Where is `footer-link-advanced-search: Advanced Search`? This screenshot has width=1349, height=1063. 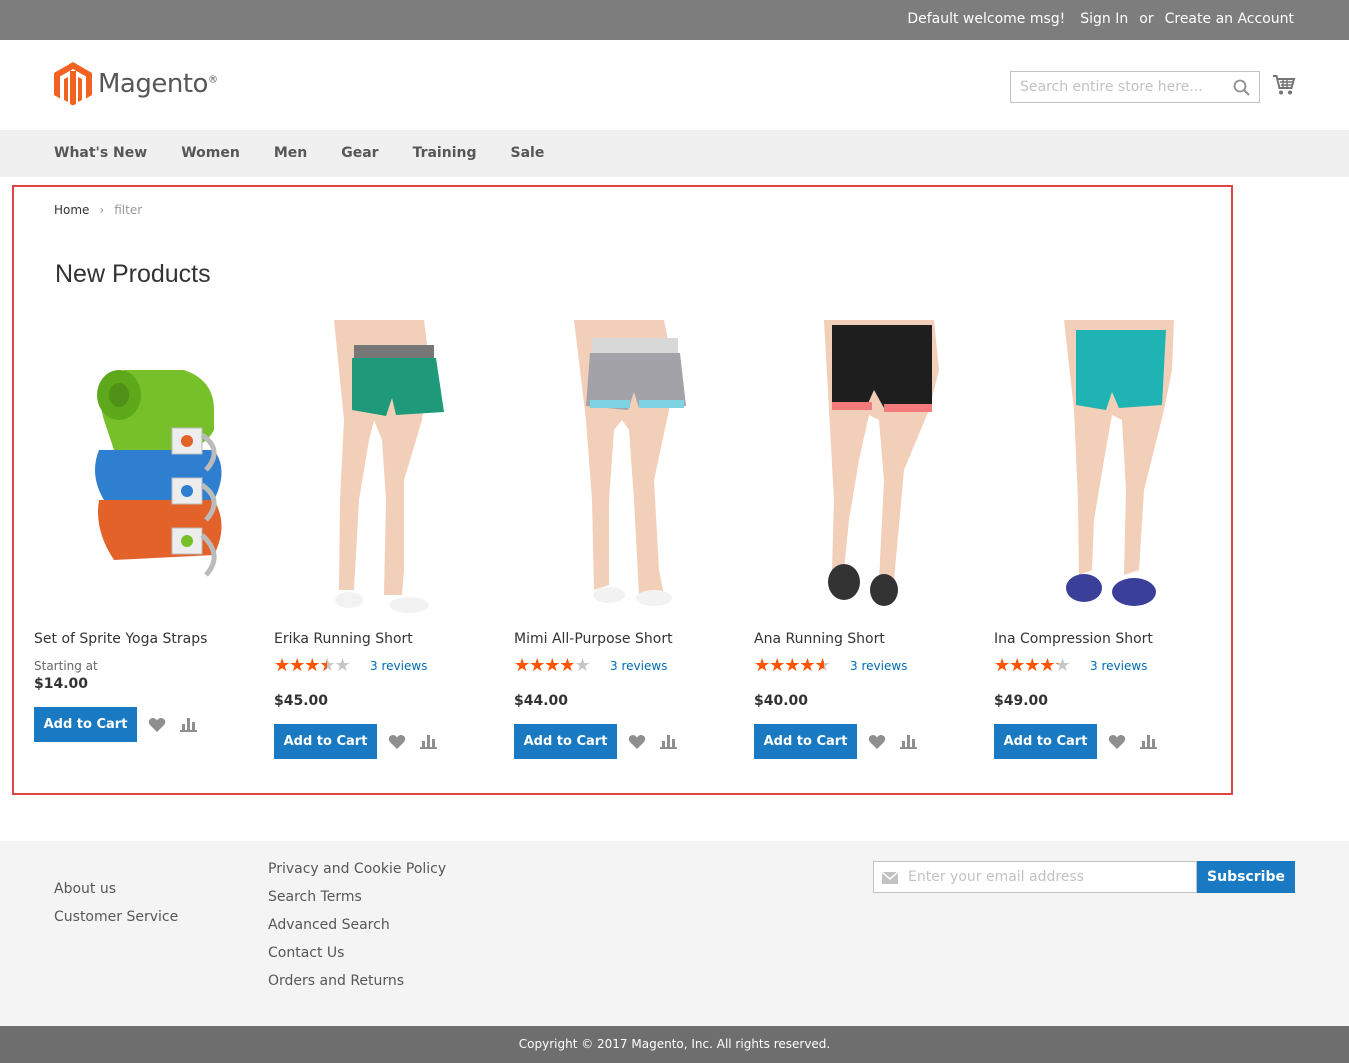
footer-link-advanced-search: Advanced Search is located at coordinates (357, 931).